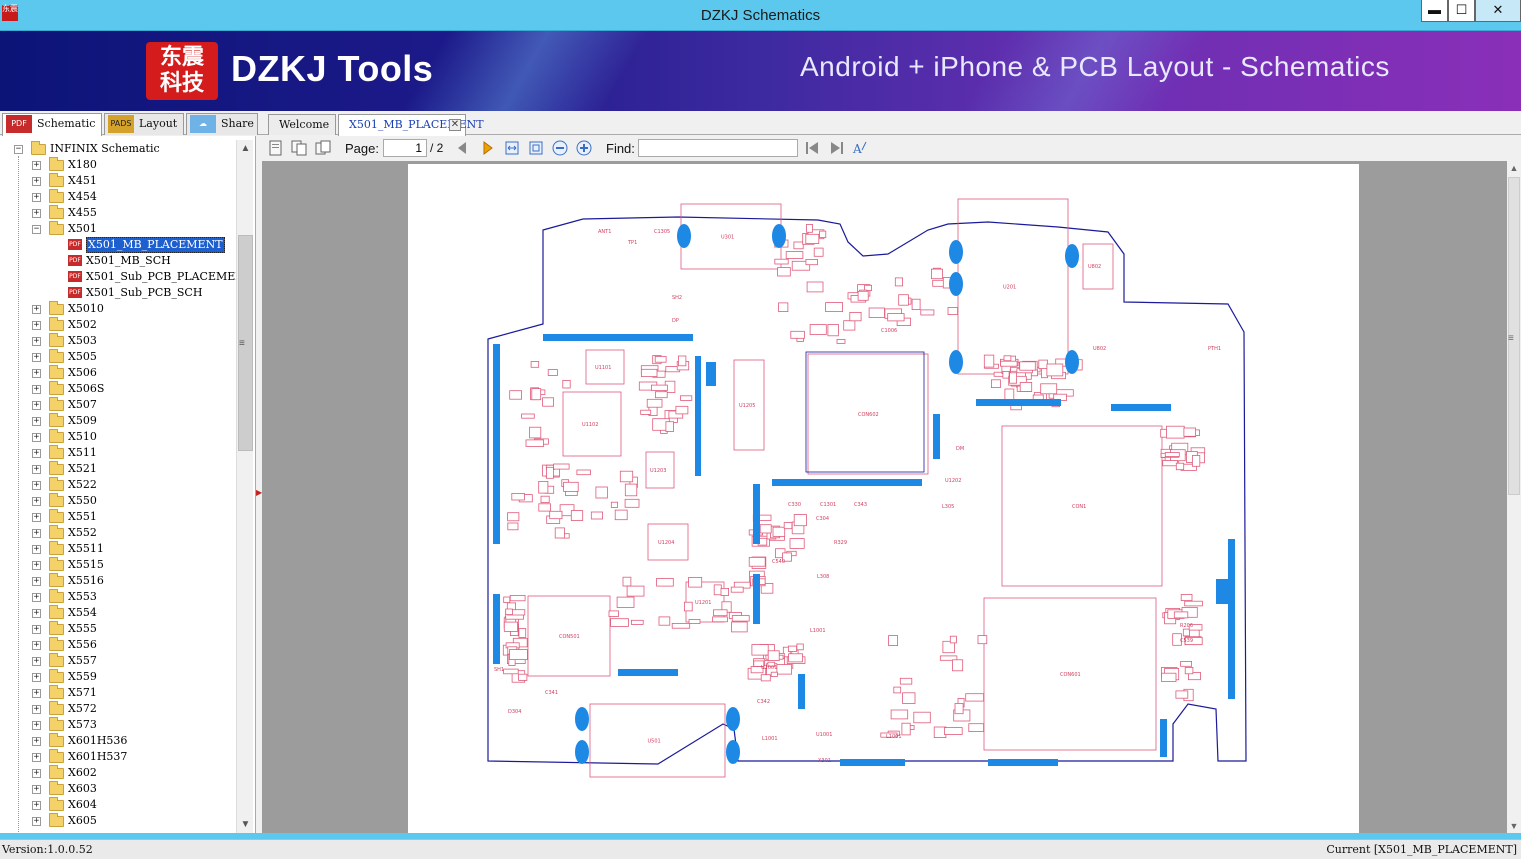 The height and width of the screenshot is (859, 1521). Describe the element at coordinates (488, 148) in the screenshot. I see `next-page-icon` at that location.